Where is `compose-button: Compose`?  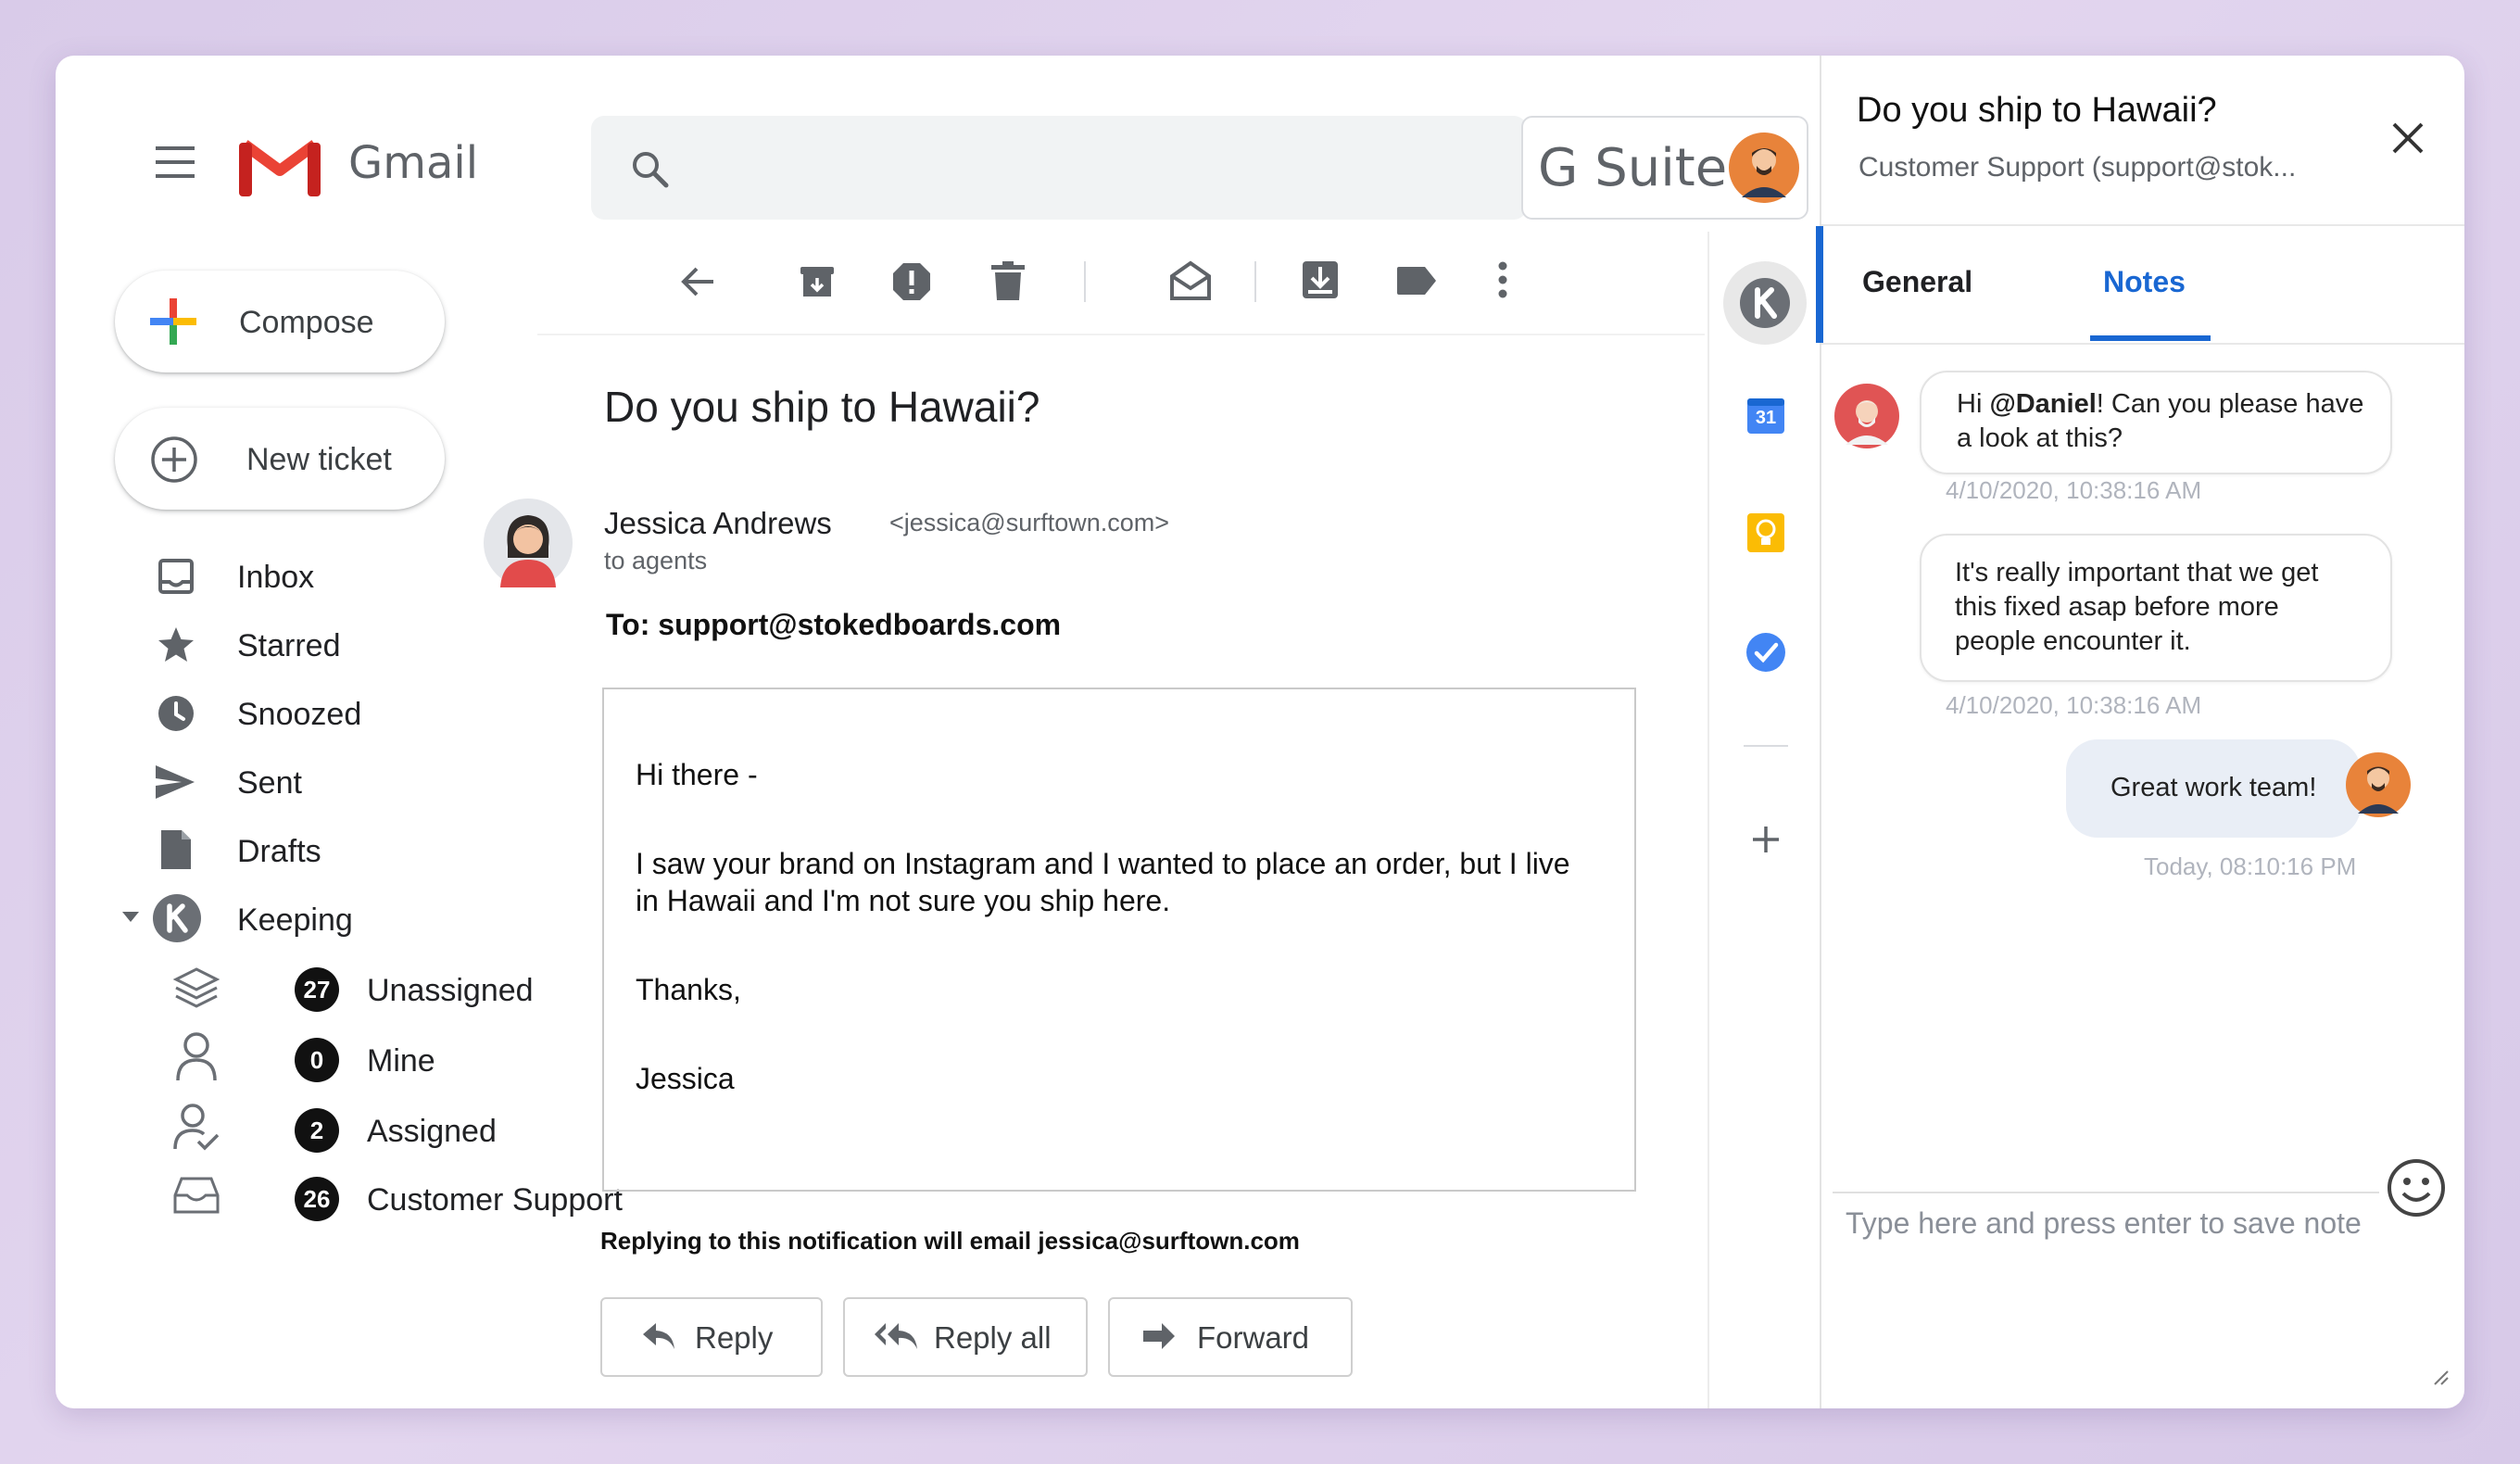 compose-button: Compose is located at coordinates (280, 321).